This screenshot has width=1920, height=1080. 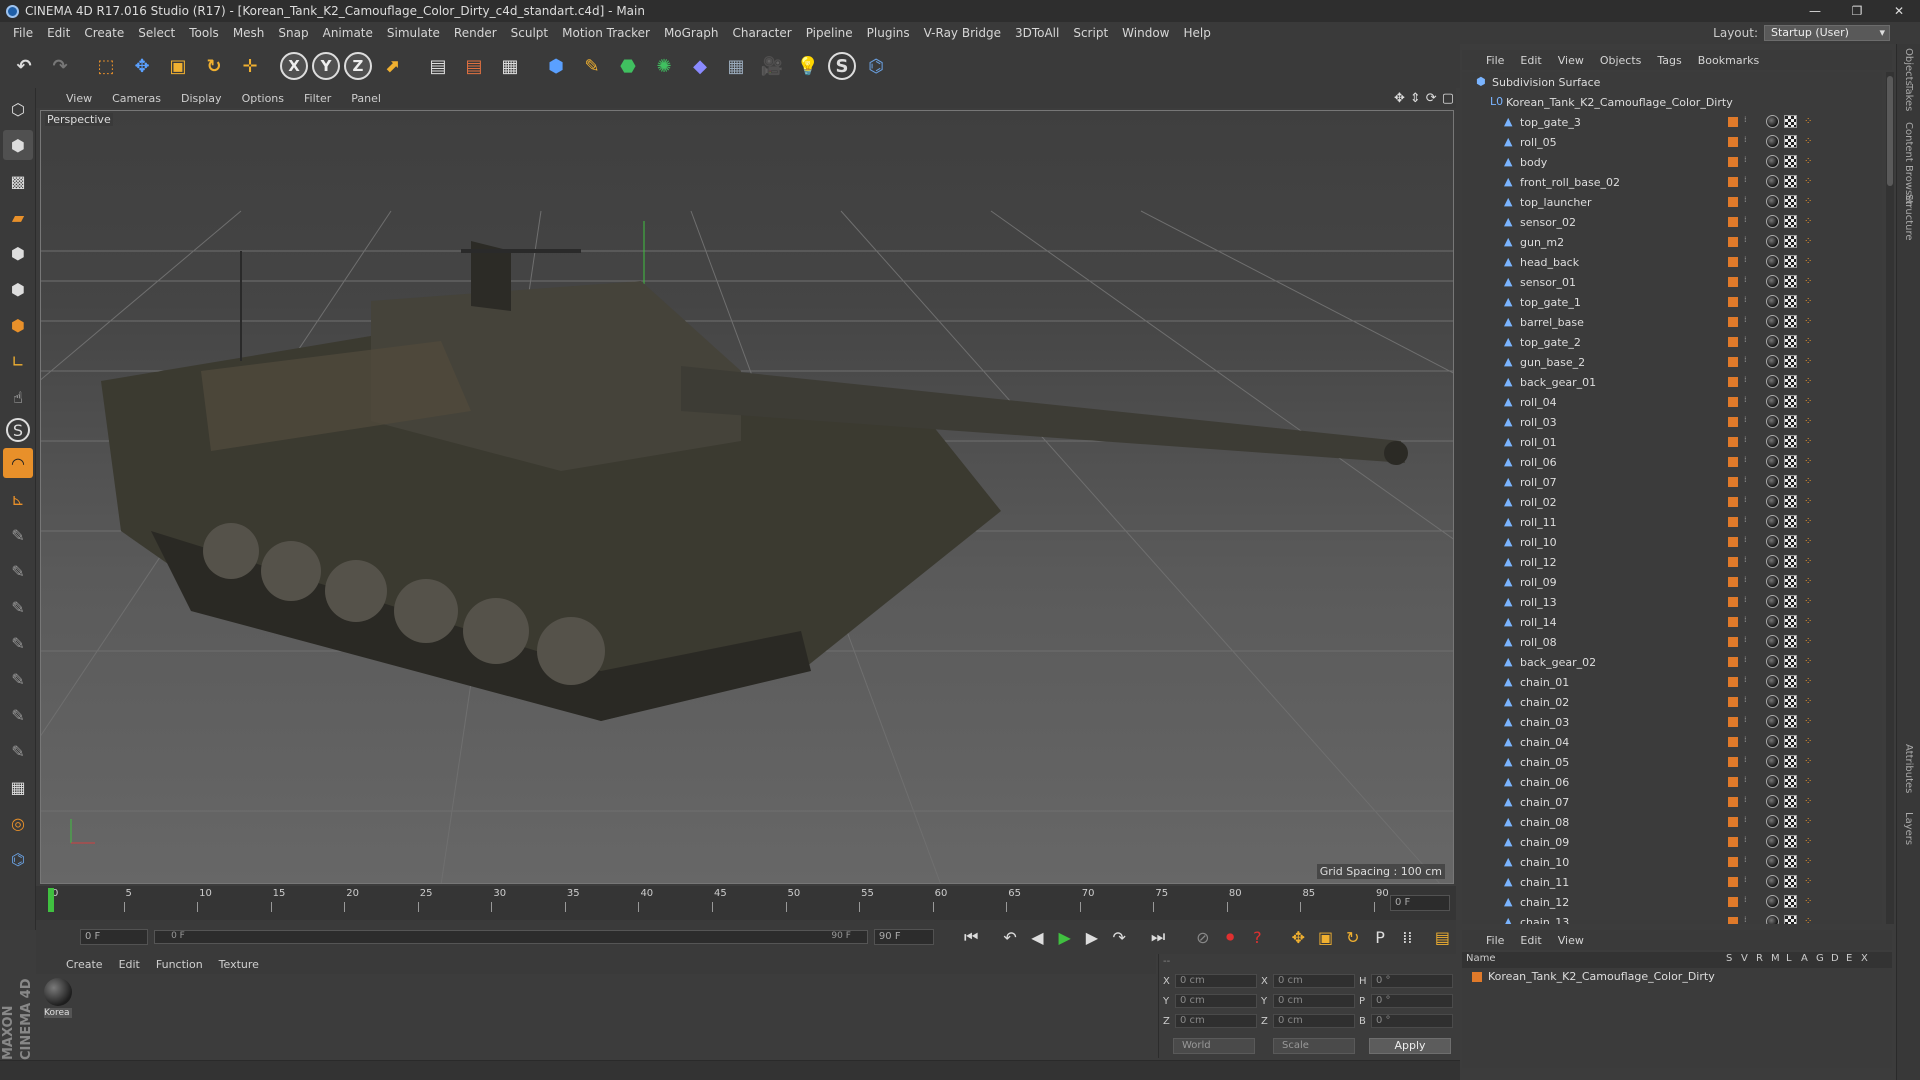 I want to click on object-row: ▲ chain_09 ⁞ ⁘, so click(x=1672, y=842).